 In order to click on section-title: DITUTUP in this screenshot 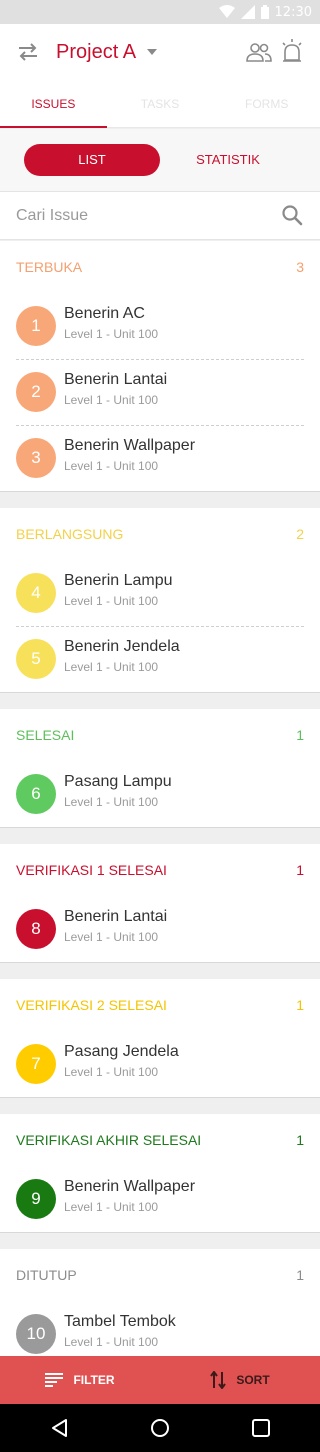, I will do `click(46, 1275)`.